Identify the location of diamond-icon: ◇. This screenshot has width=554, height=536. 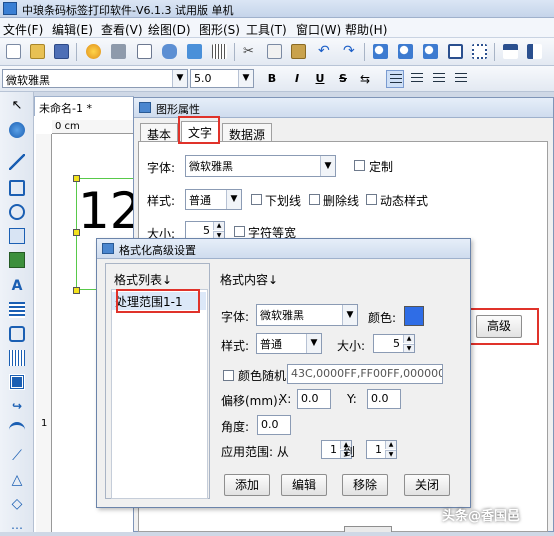
(17, 504).